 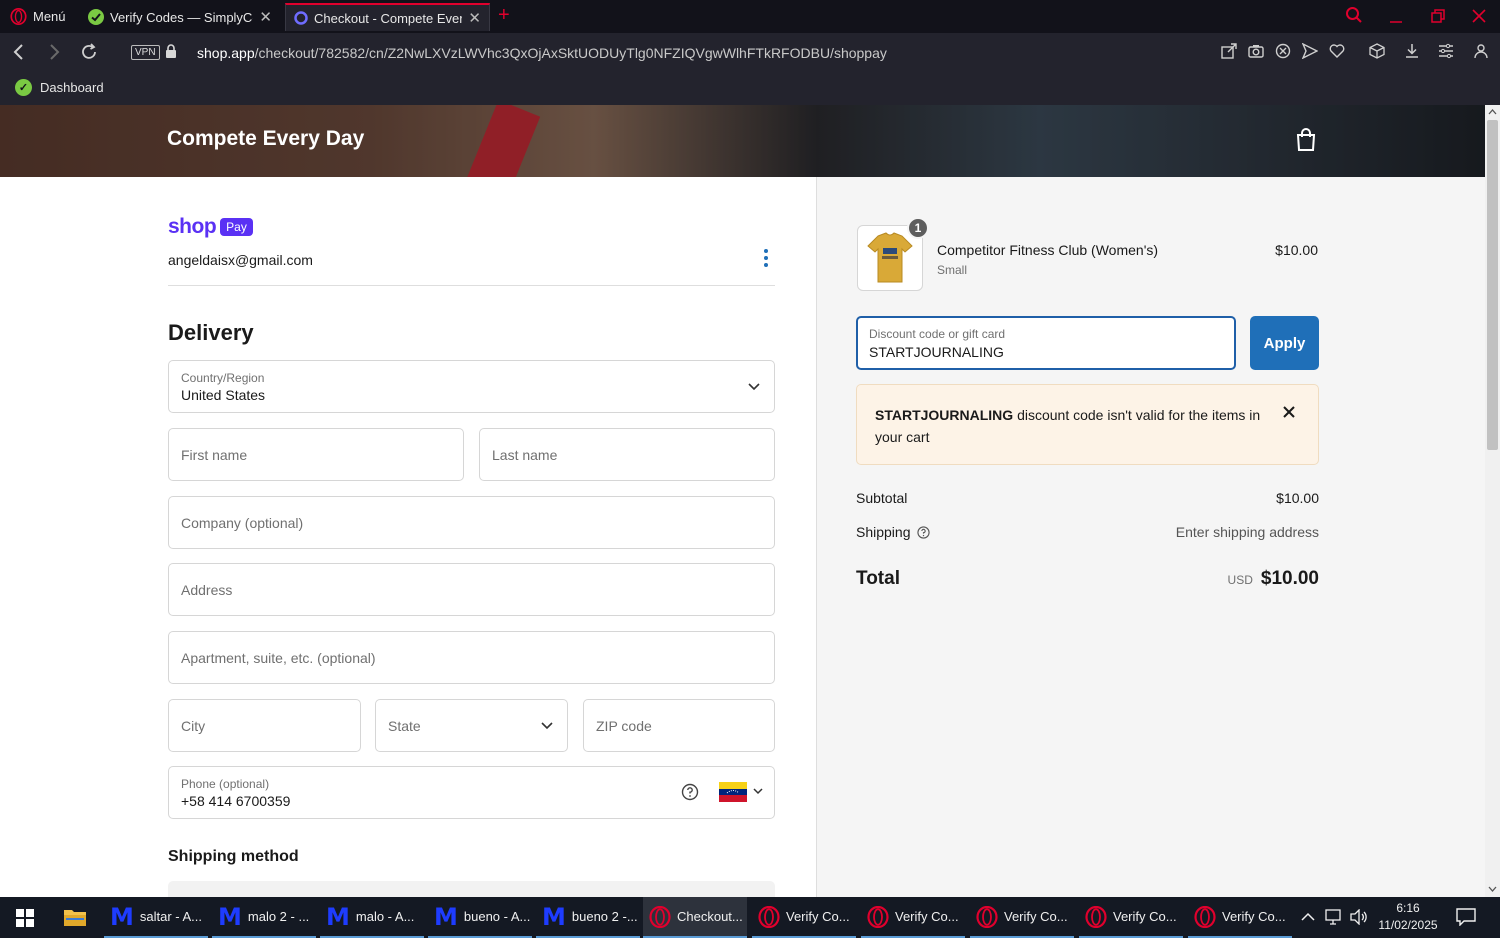 What do you see at coordinates (236, 801) in the screenshot?
I see `phone-value: +58 414 6700359` at bounding box center [236, 801].